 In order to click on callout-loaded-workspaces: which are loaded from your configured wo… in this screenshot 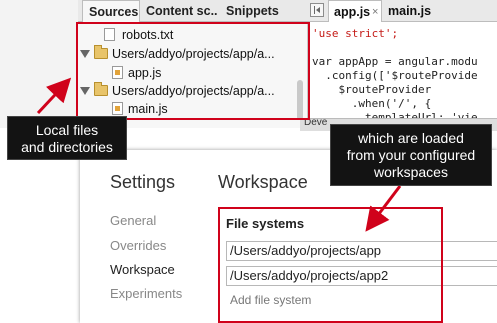, I will do `click(411, 155)`.